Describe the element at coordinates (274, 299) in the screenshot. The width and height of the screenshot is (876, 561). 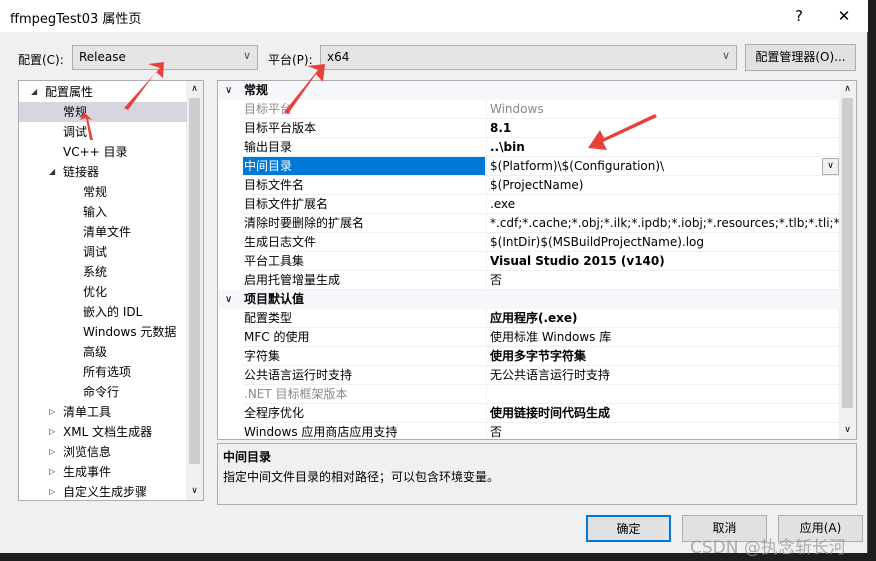
I see `category-label: 项目默认值` at that location.